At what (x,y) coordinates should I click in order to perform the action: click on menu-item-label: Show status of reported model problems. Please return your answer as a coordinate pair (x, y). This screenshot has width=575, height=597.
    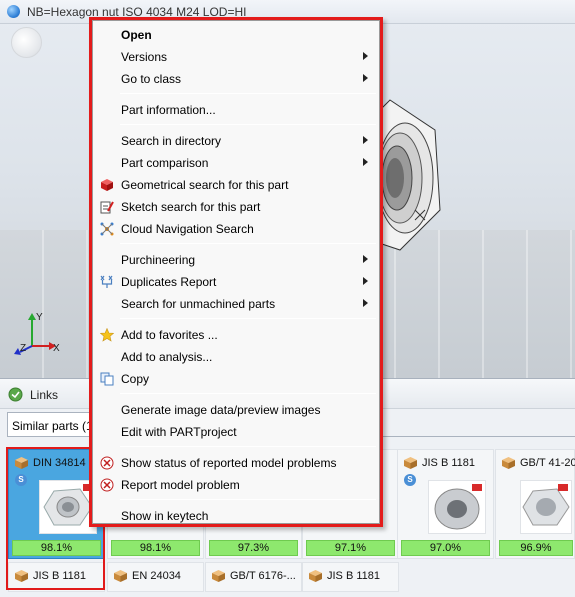
    Looking at the image, I should click on (229, 463).